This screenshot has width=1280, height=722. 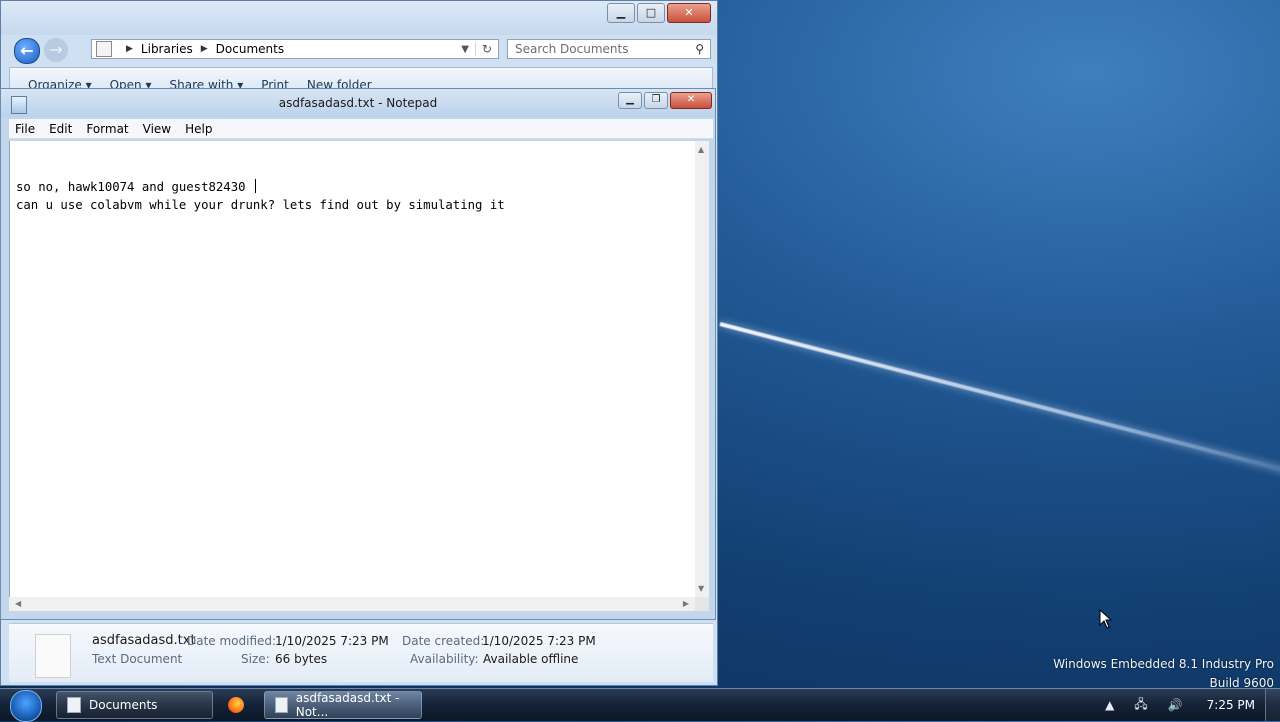 I want to click on os-name: Windows Embedded 8.1 Industry Pro, so click(x=1163, y=664).